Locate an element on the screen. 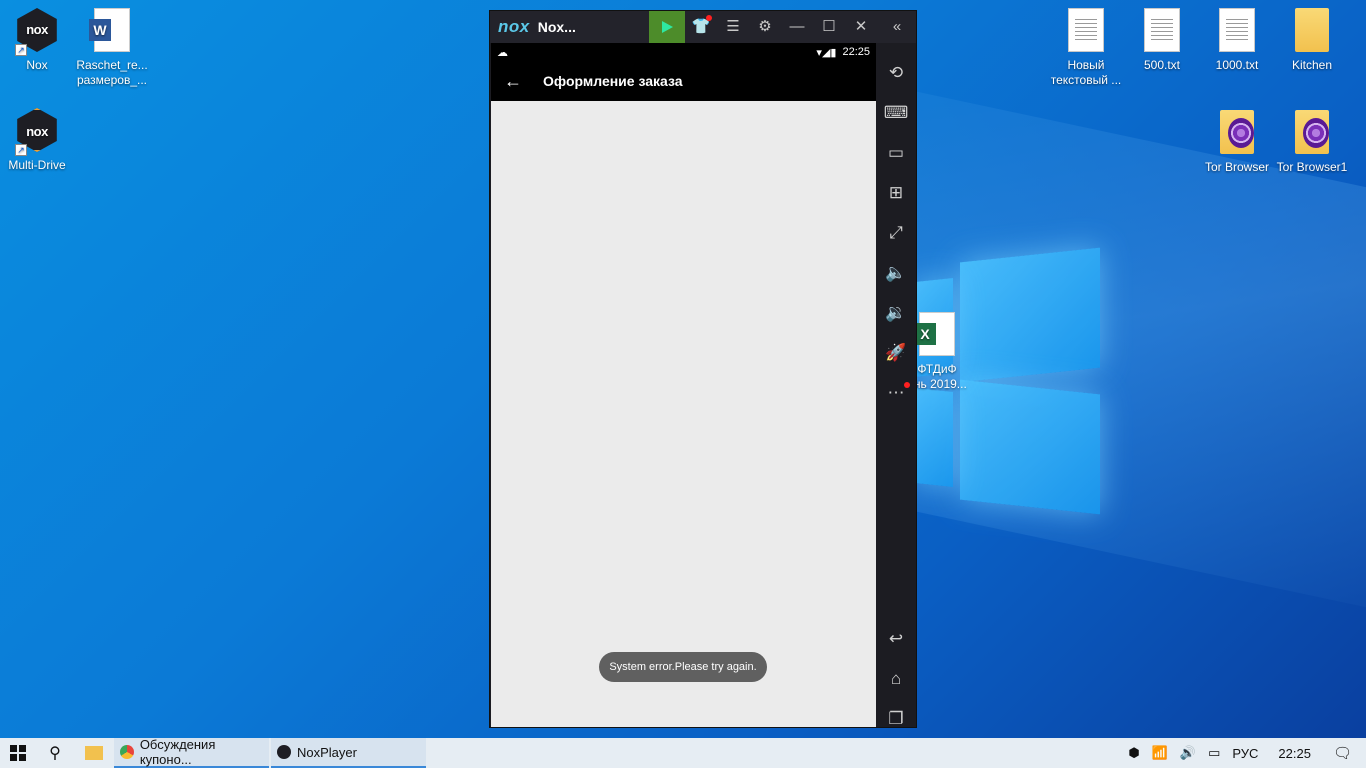  theme-button: 👕 is located at coordinates (701, 27).